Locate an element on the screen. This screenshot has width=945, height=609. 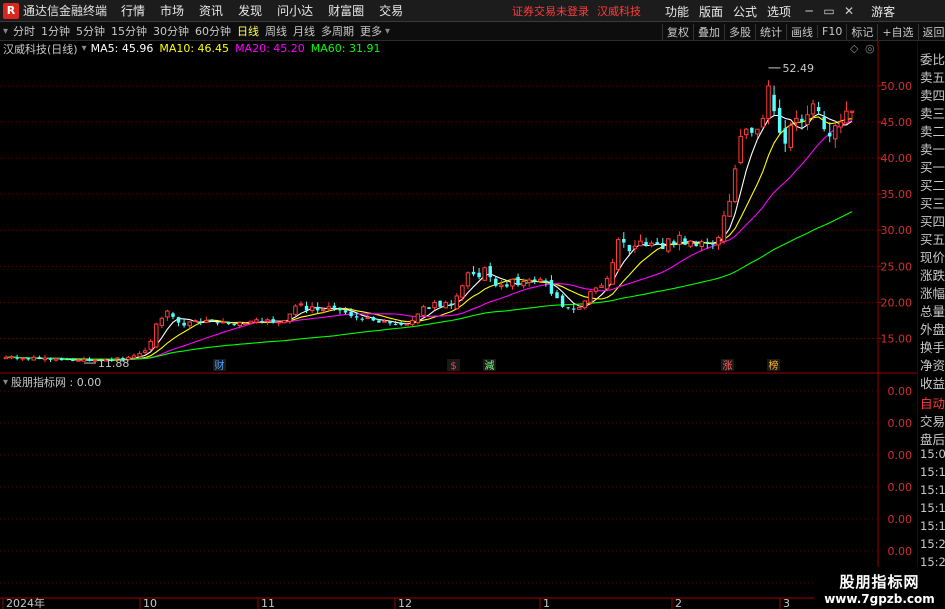
period-daily: 日线 is located at coordinates (248, 31).